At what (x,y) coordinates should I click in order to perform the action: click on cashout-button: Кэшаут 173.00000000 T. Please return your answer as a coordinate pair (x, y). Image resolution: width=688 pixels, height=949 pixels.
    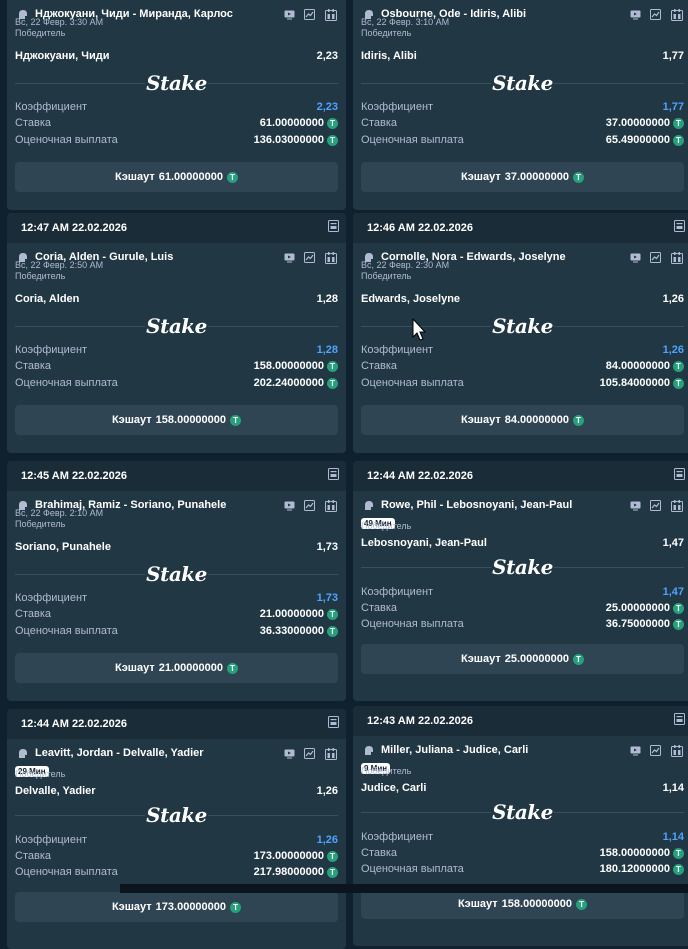
    Looking at the image, I should click on (176, 907).